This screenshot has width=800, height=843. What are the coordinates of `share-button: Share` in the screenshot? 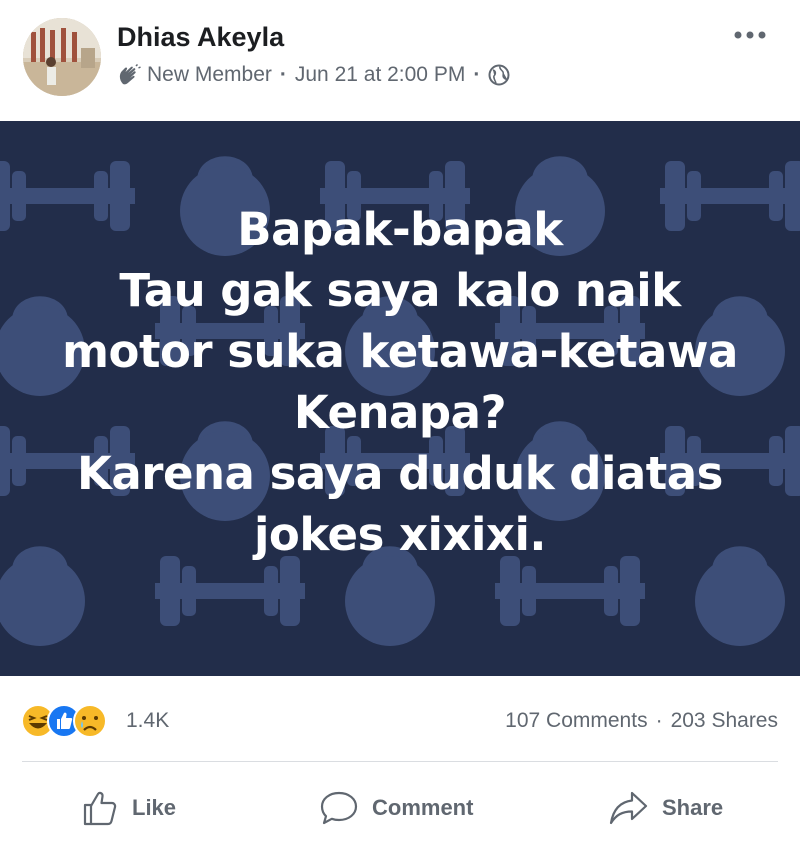 It's located at (665, 808).